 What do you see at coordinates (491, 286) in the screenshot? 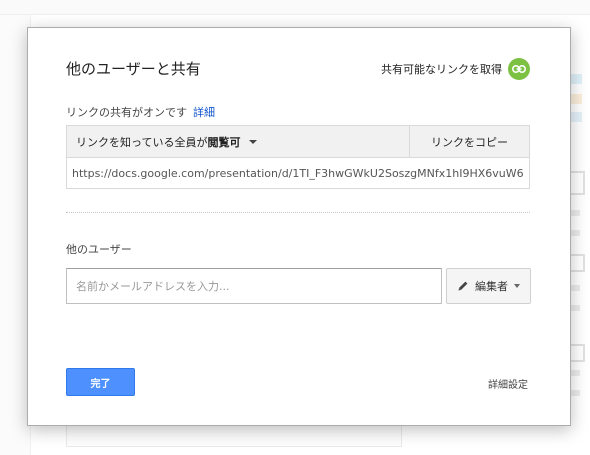
I see `role-label: 編集者` at bounding box center [491, 286].